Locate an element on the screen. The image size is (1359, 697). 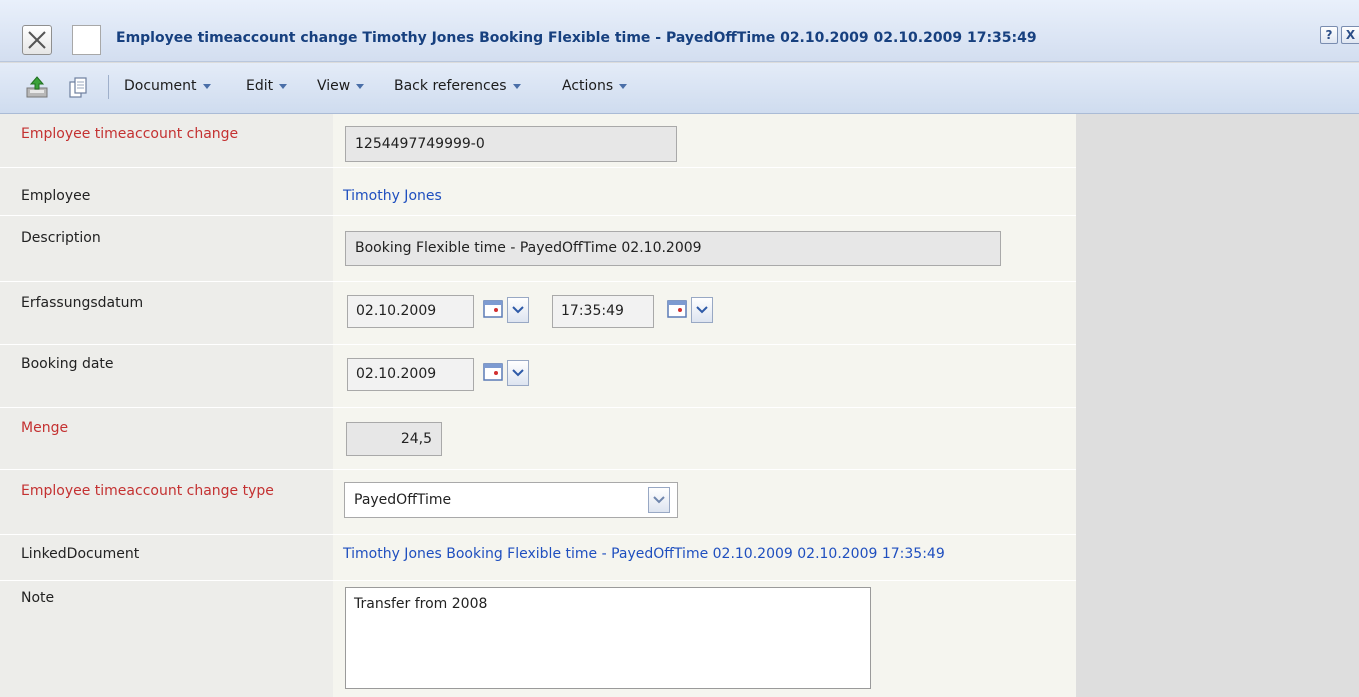
change-type-value: PayedOffTime is located at coordinates (403, 500).